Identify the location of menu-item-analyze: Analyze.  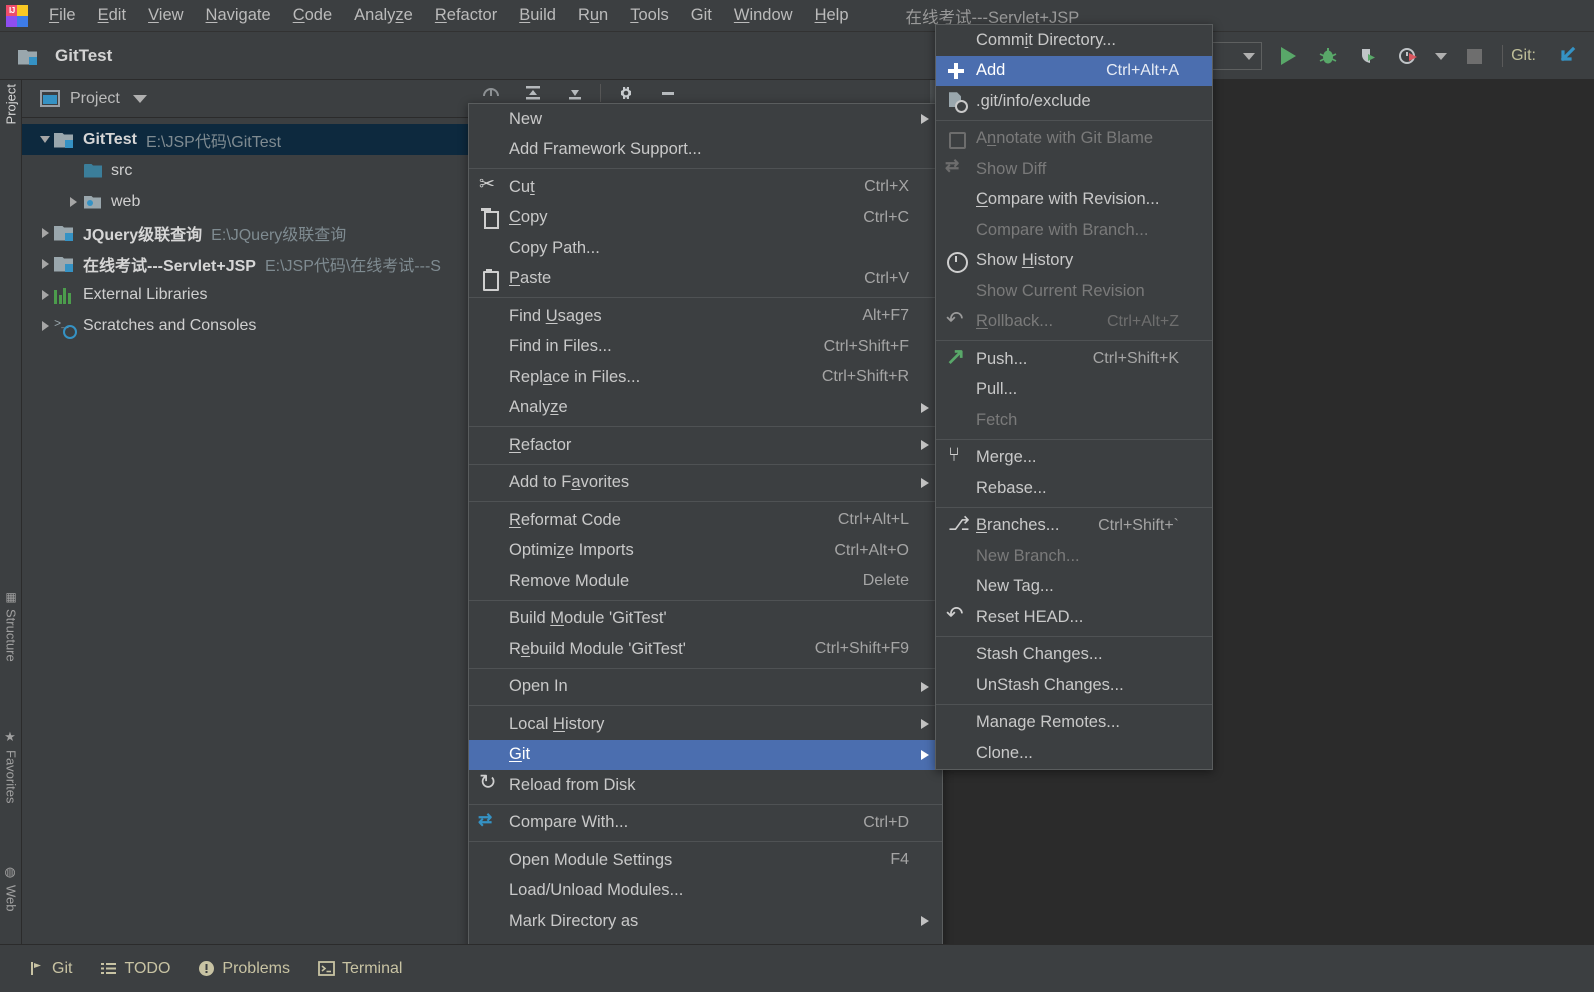
(705, 408).